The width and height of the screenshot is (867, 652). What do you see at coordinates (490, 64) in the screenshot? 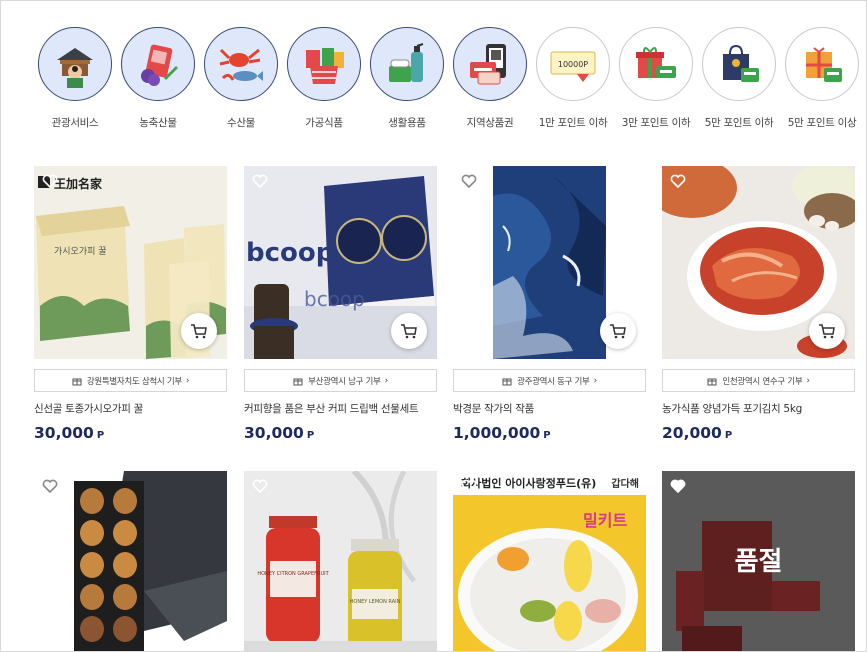
I see `local-voucher-icon` at bounding box center [490, 64].